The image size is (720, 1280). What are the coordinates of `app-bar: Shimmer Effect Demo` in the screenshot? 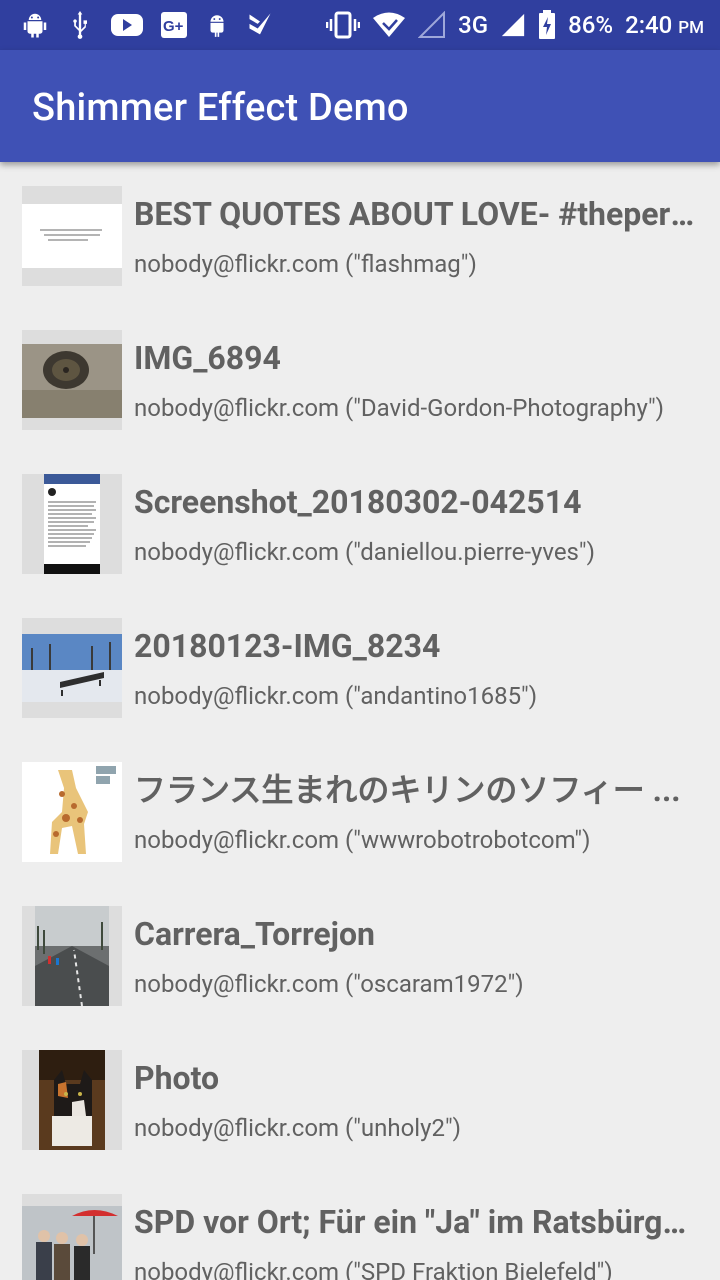 It's located at (360, 106).